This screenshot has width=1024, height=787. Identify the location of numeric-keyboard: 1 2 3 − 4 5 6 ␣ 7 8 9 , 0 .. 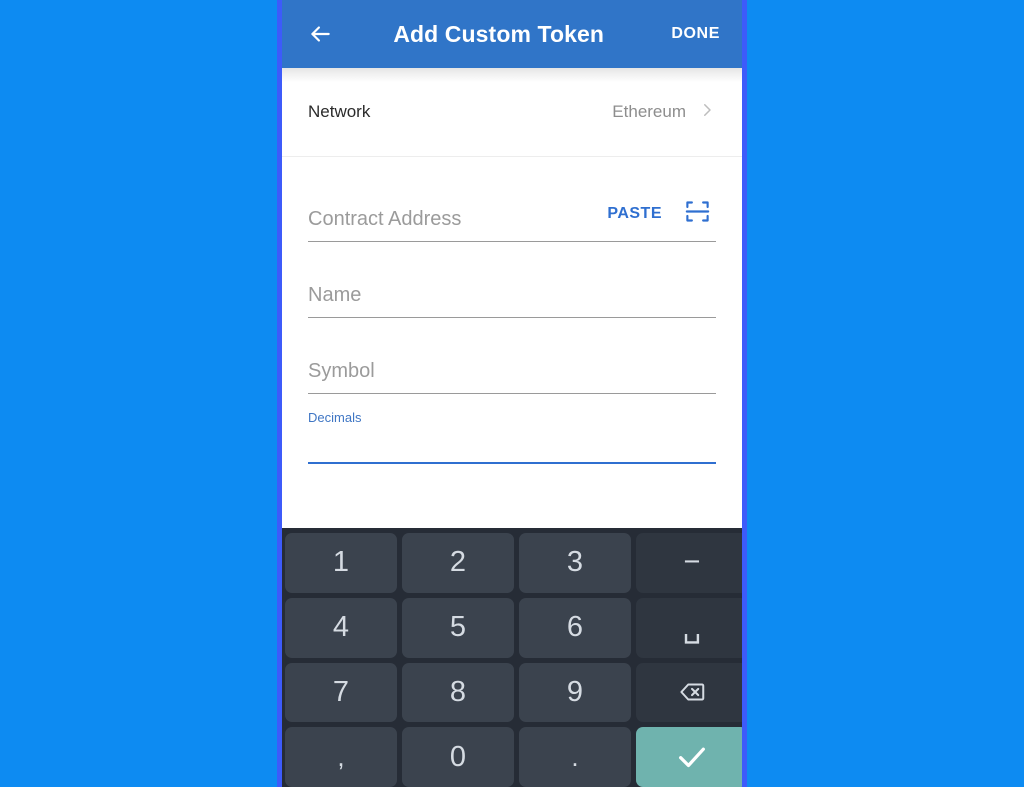
(512, 657).